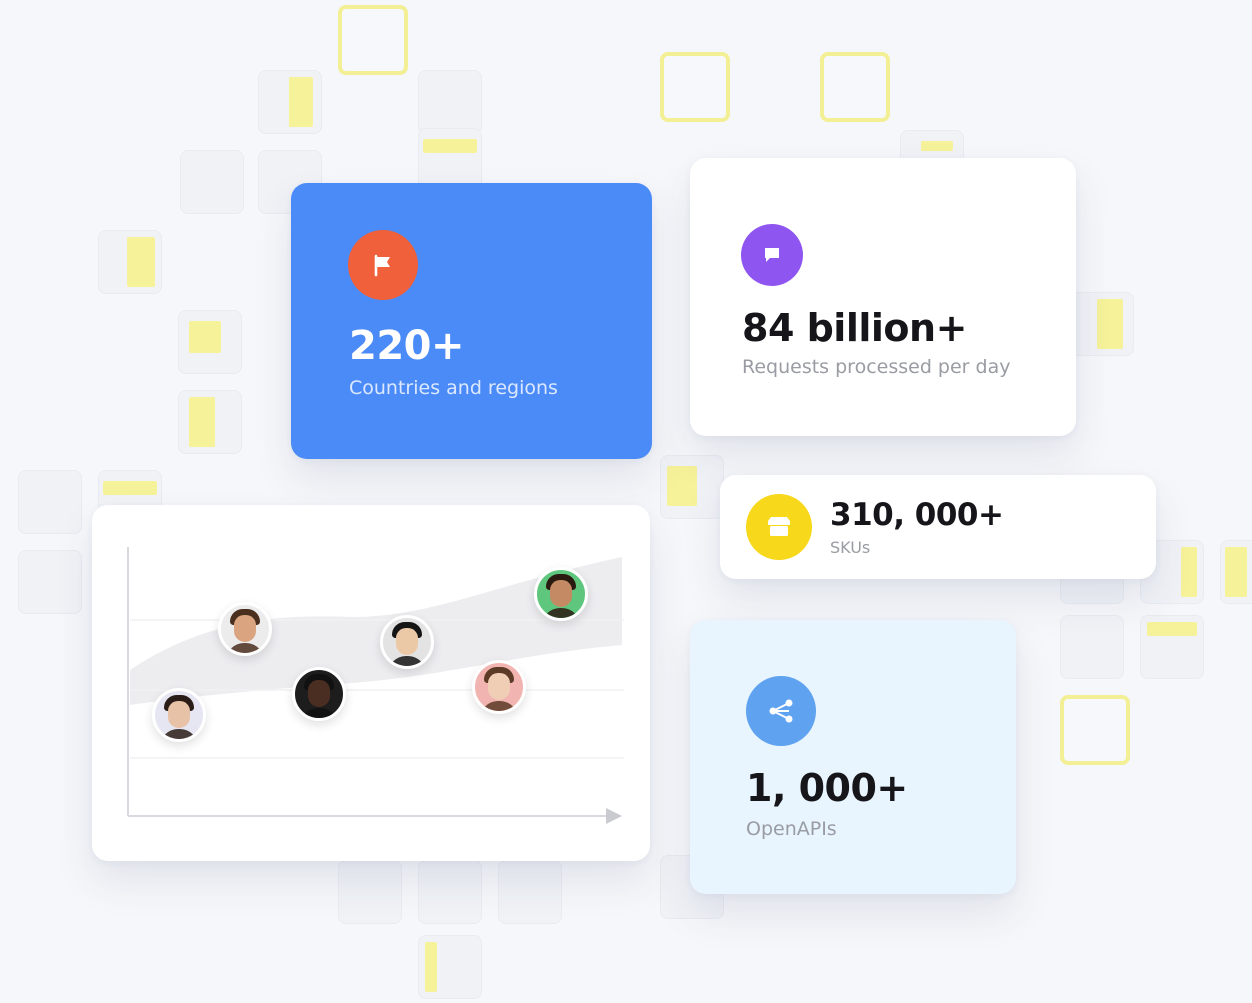 The height and width of the screenshot is (1003, 1252). What do you see at coordinates (319, 694) in the screenshot?
I see `avatar-man-dark` at bounding box center [319, 694].